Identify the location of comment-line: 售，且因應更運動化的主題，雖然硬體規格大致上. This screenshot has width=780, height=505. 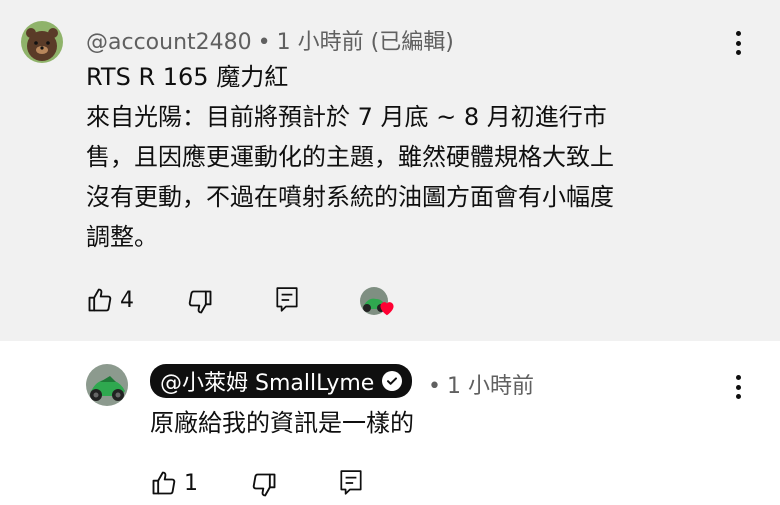
(350, 157).